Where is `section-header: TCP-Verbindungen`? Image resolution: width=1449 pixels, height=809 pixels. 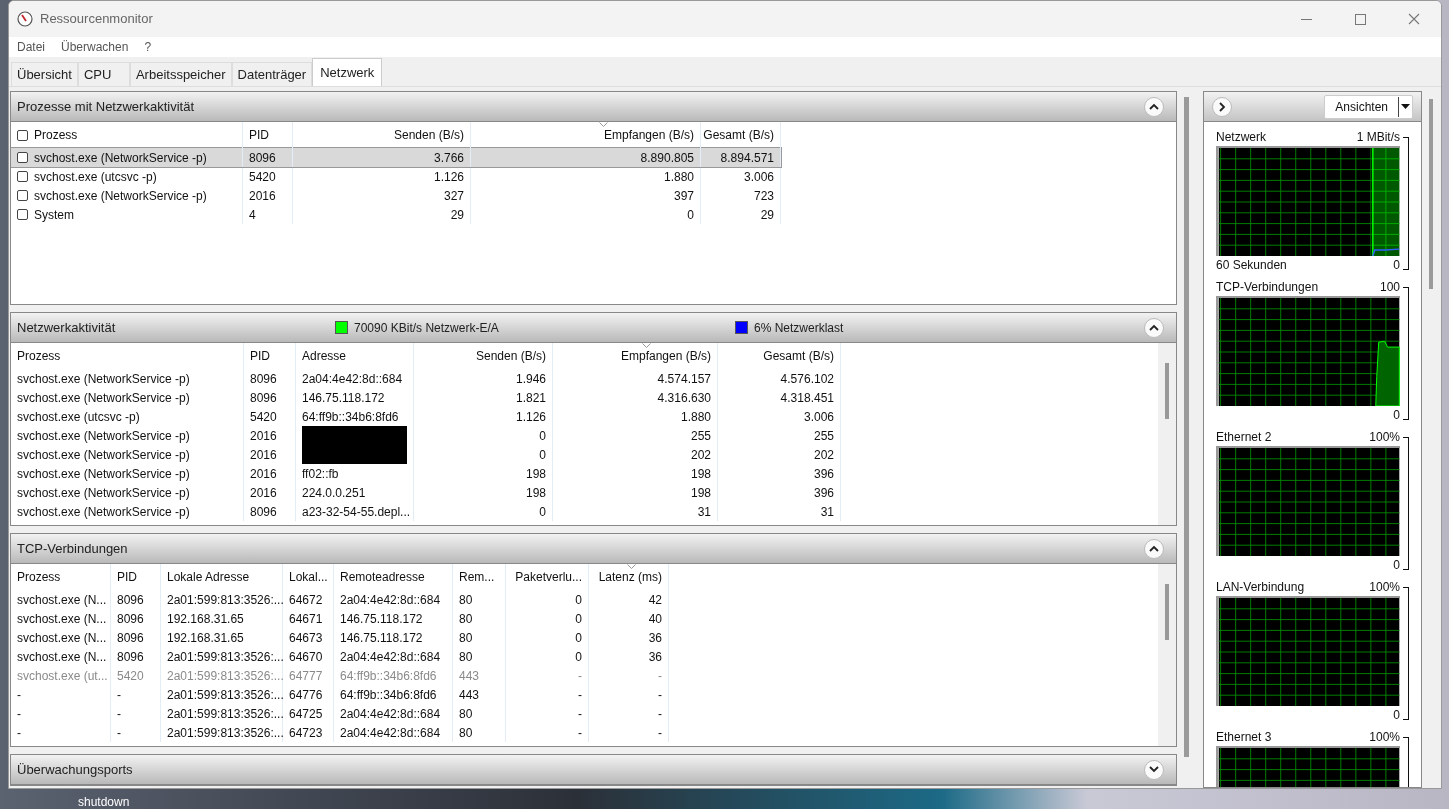 section-header: TCP-Verbindungen is located at coordinates (593, 549).